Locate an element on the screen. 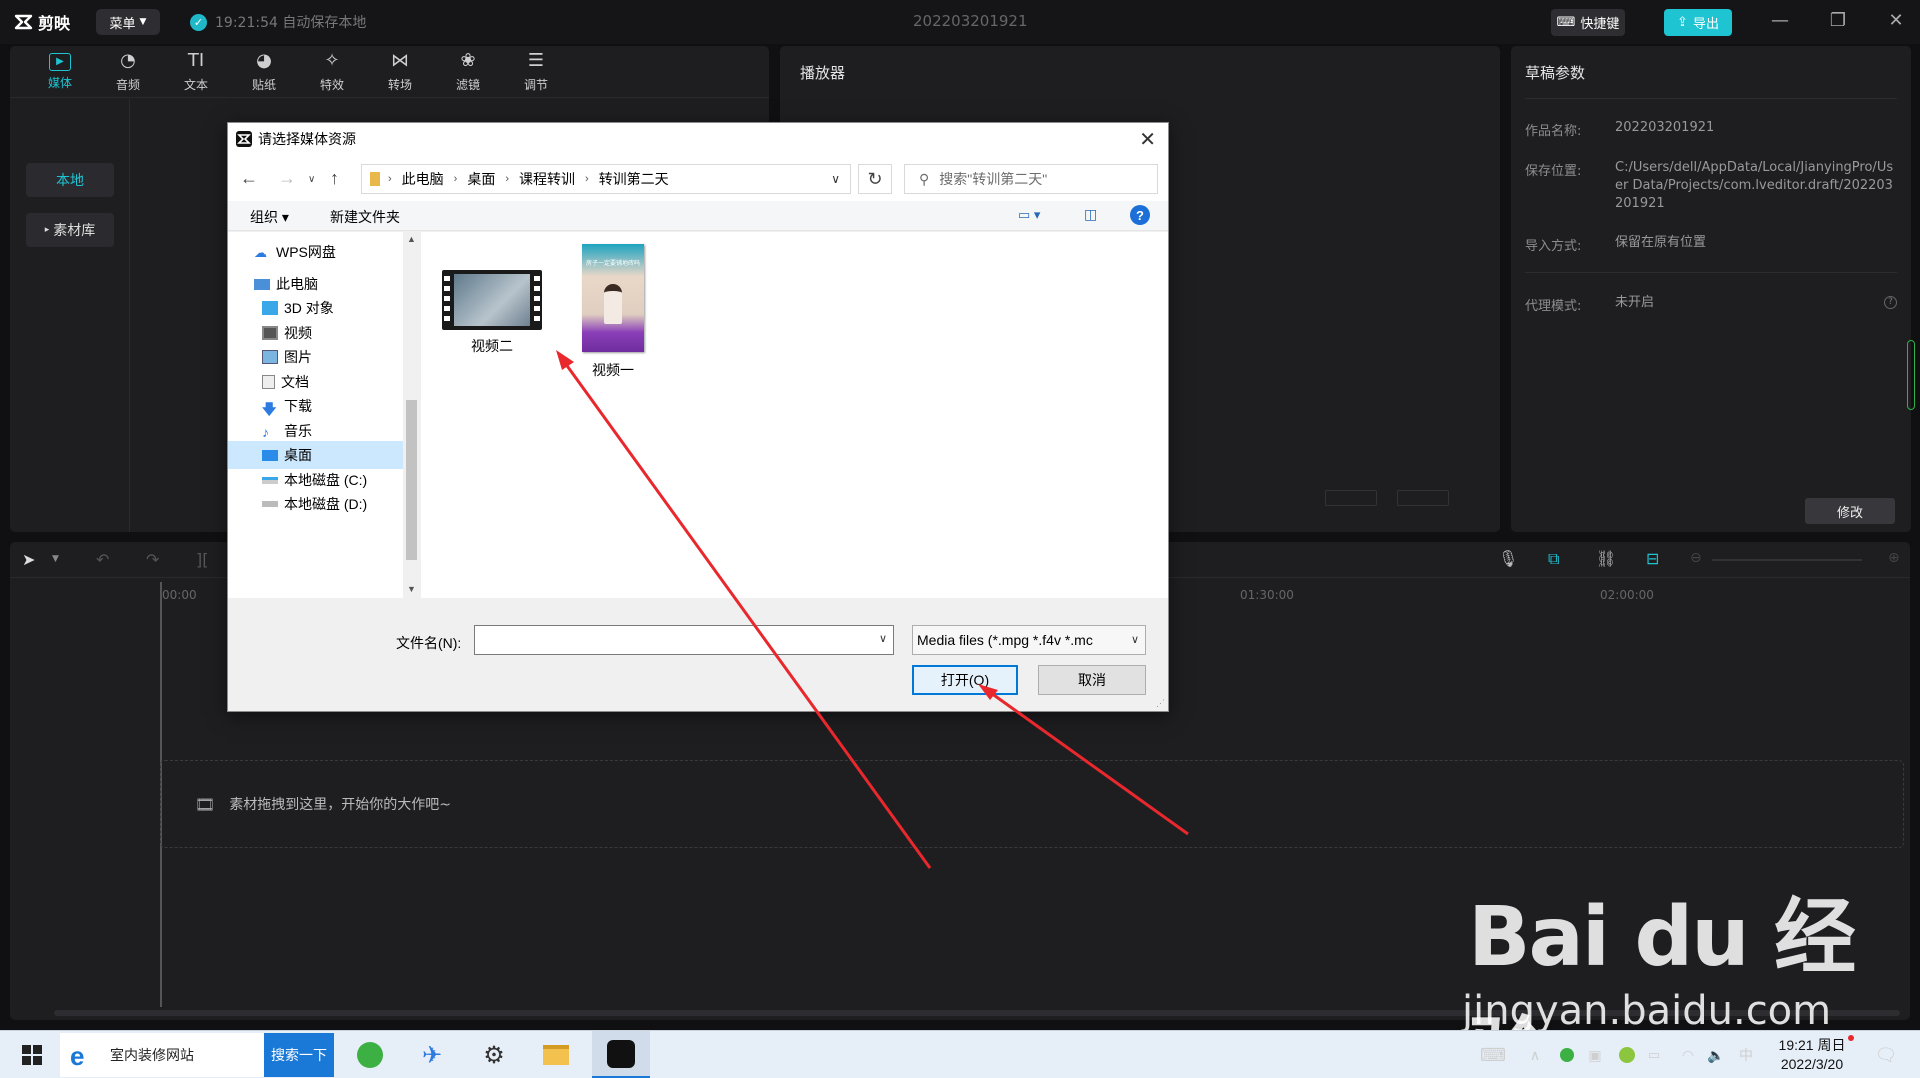  notification-dot is located at coordinates (1851, 1038).